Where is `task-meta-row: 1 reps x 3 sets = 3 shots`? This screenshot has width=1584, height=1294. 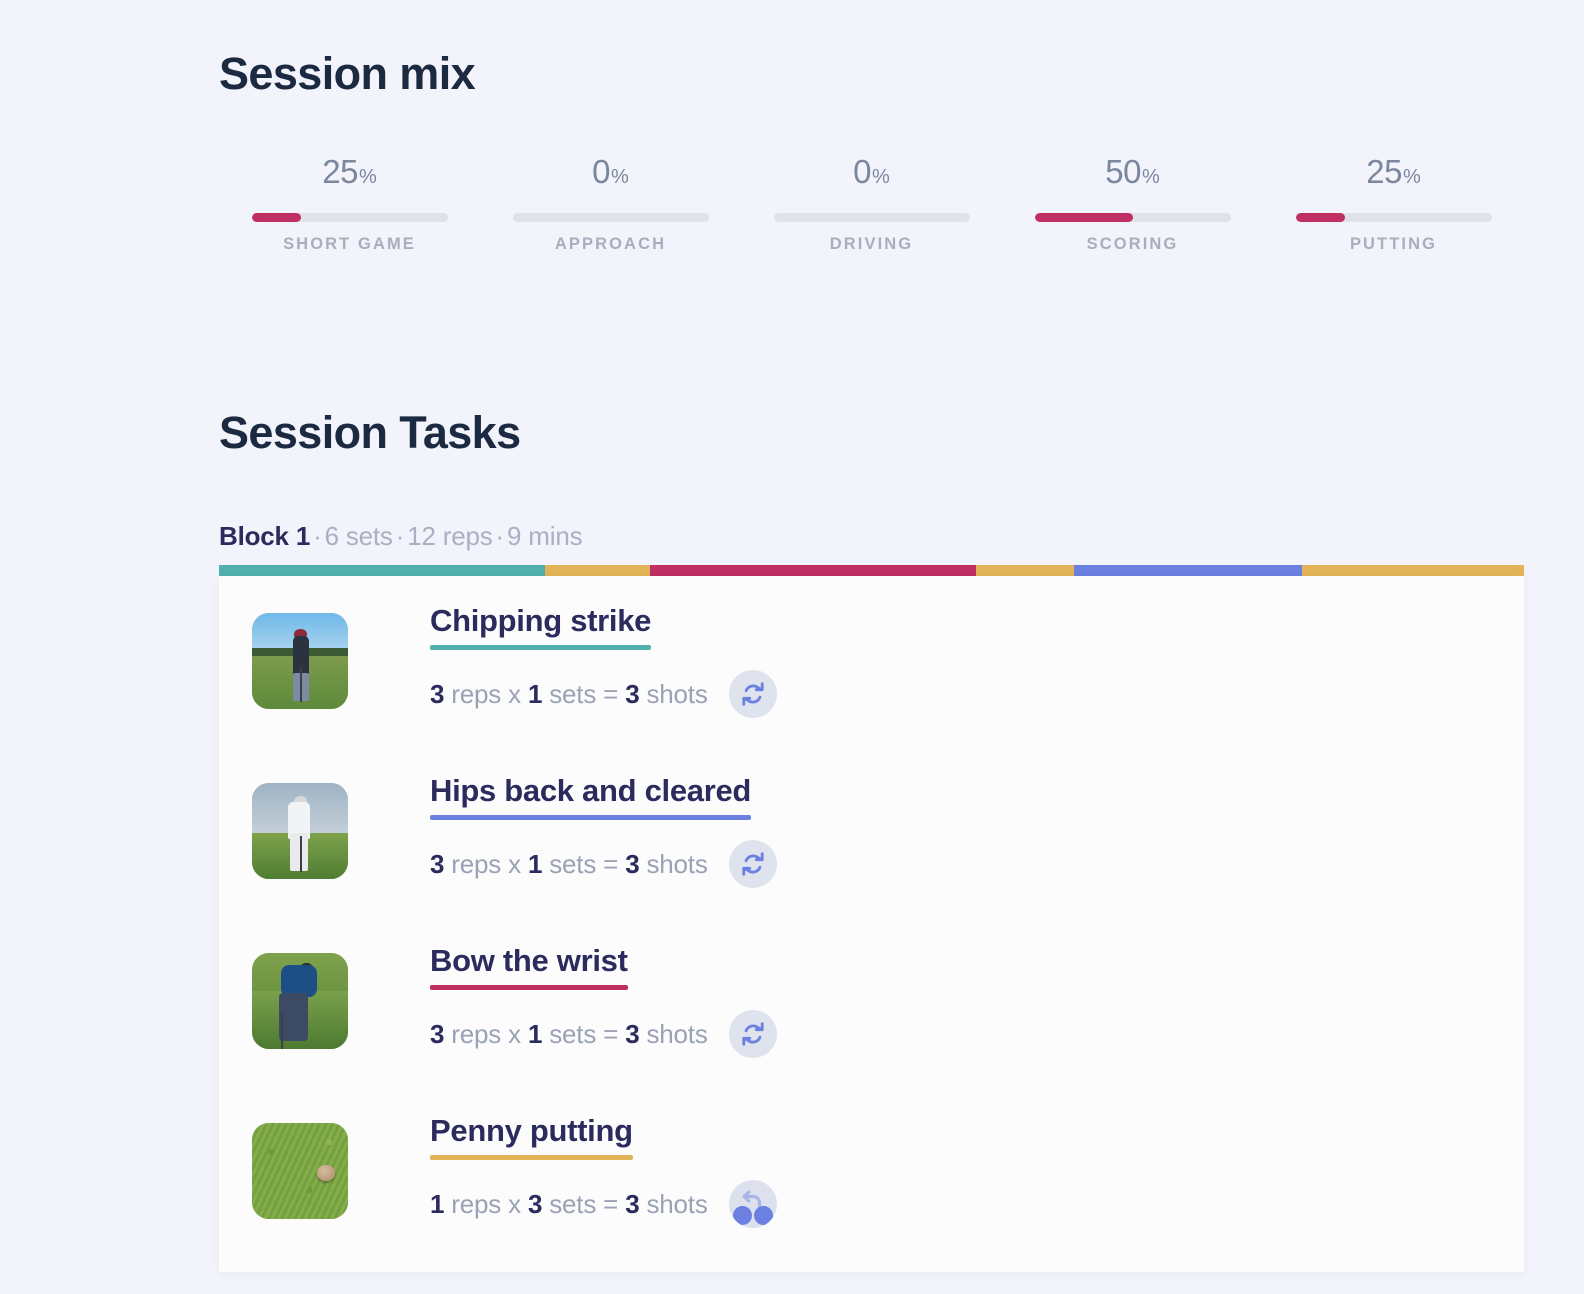
task-meta-row: 1 reps x 3 sets = 3 shots is located at coordinates (603, 1204).